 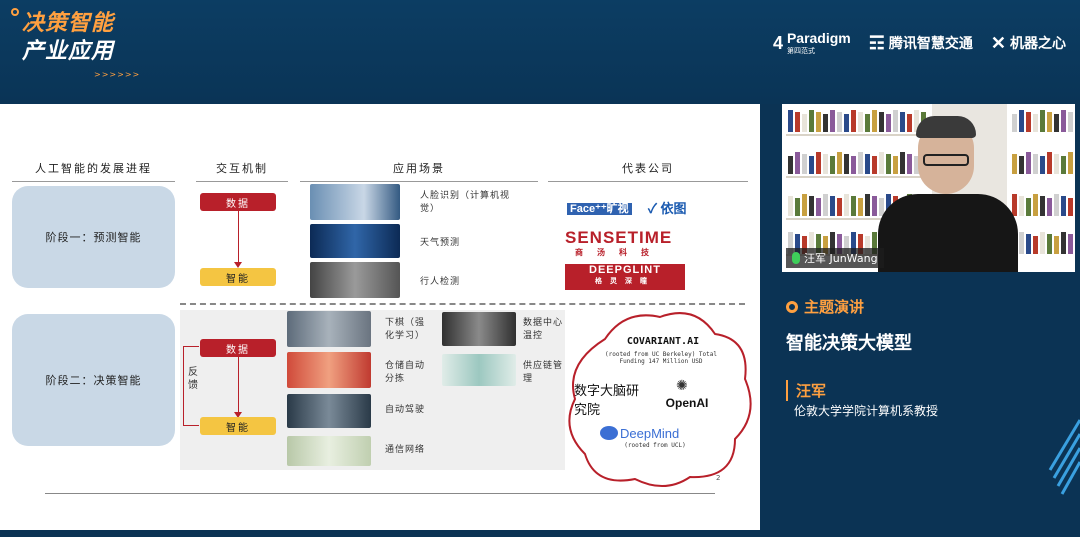 What do you see at coordinates (718, 478) in the screenshot?
I see `page-number: 2` at bounding box center [718, 478].